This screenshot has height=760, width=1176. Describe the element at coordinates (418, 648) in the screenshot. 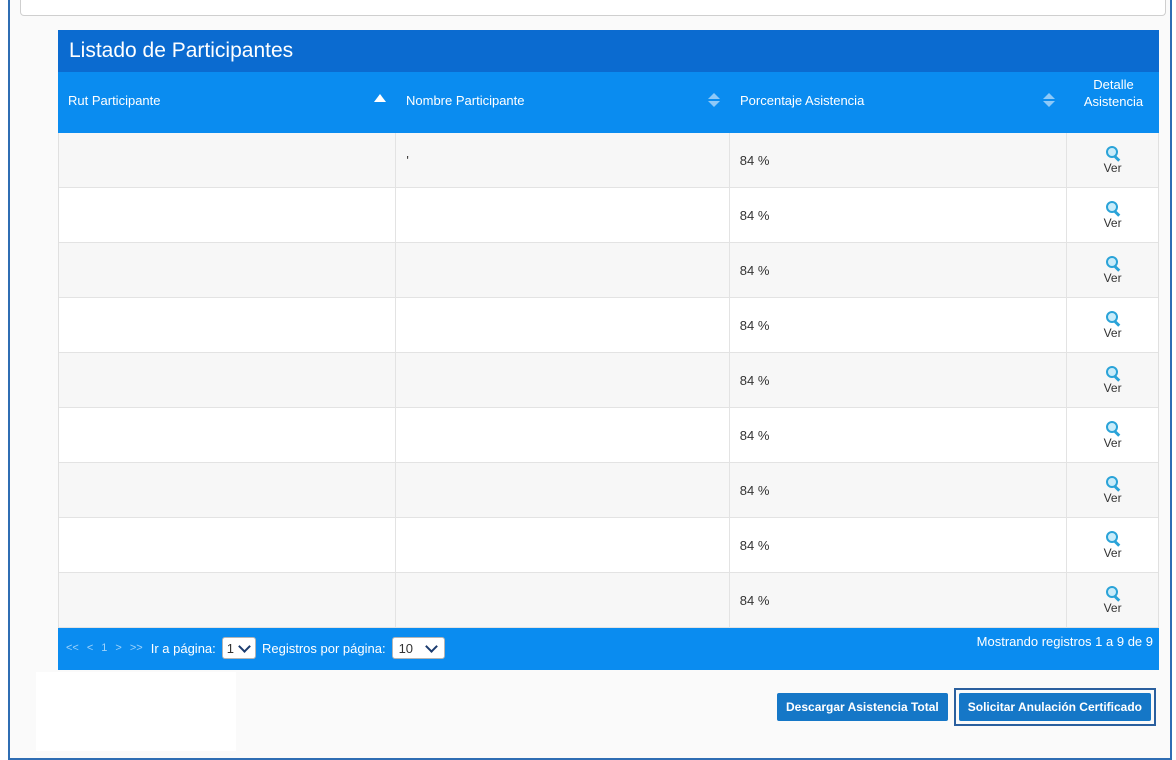

I see `per-page-select: 10` at that location.